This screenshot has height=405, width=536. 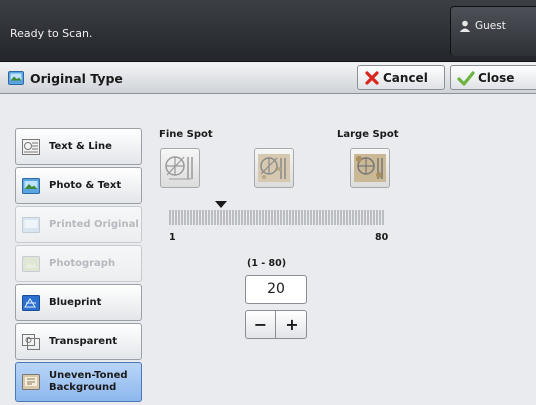 I want to click on option-text-and-line: Text & Line, so click(x=78, y=146).